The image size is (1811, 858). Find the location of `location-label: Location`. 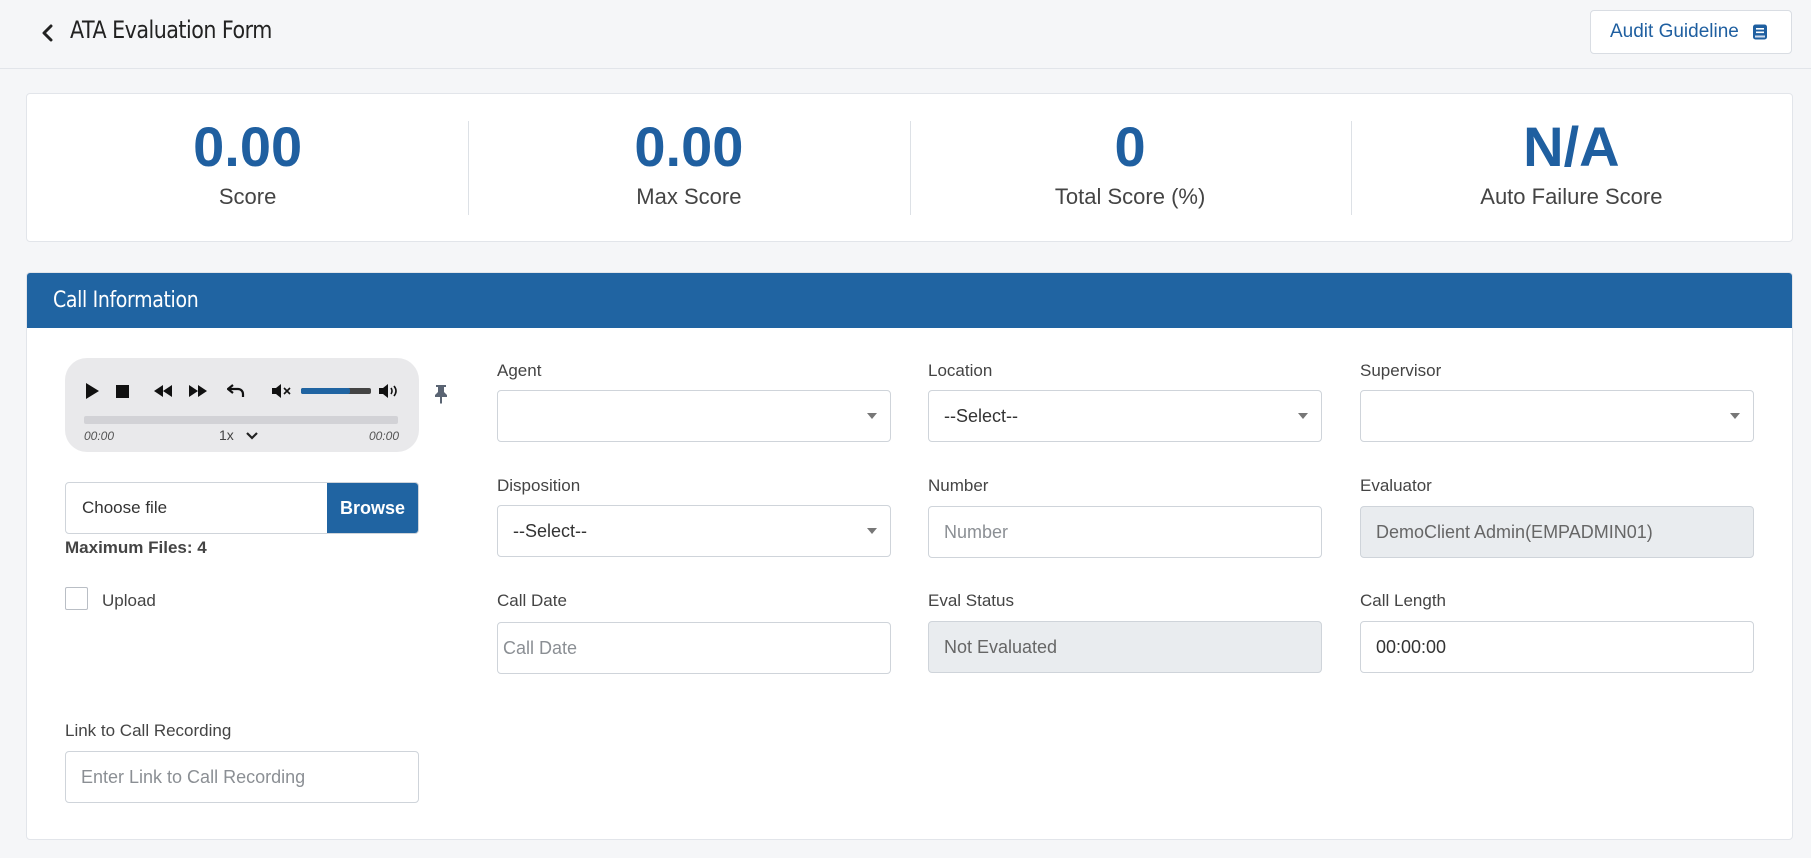

location-label: Location is located at coordinates (960, 370).